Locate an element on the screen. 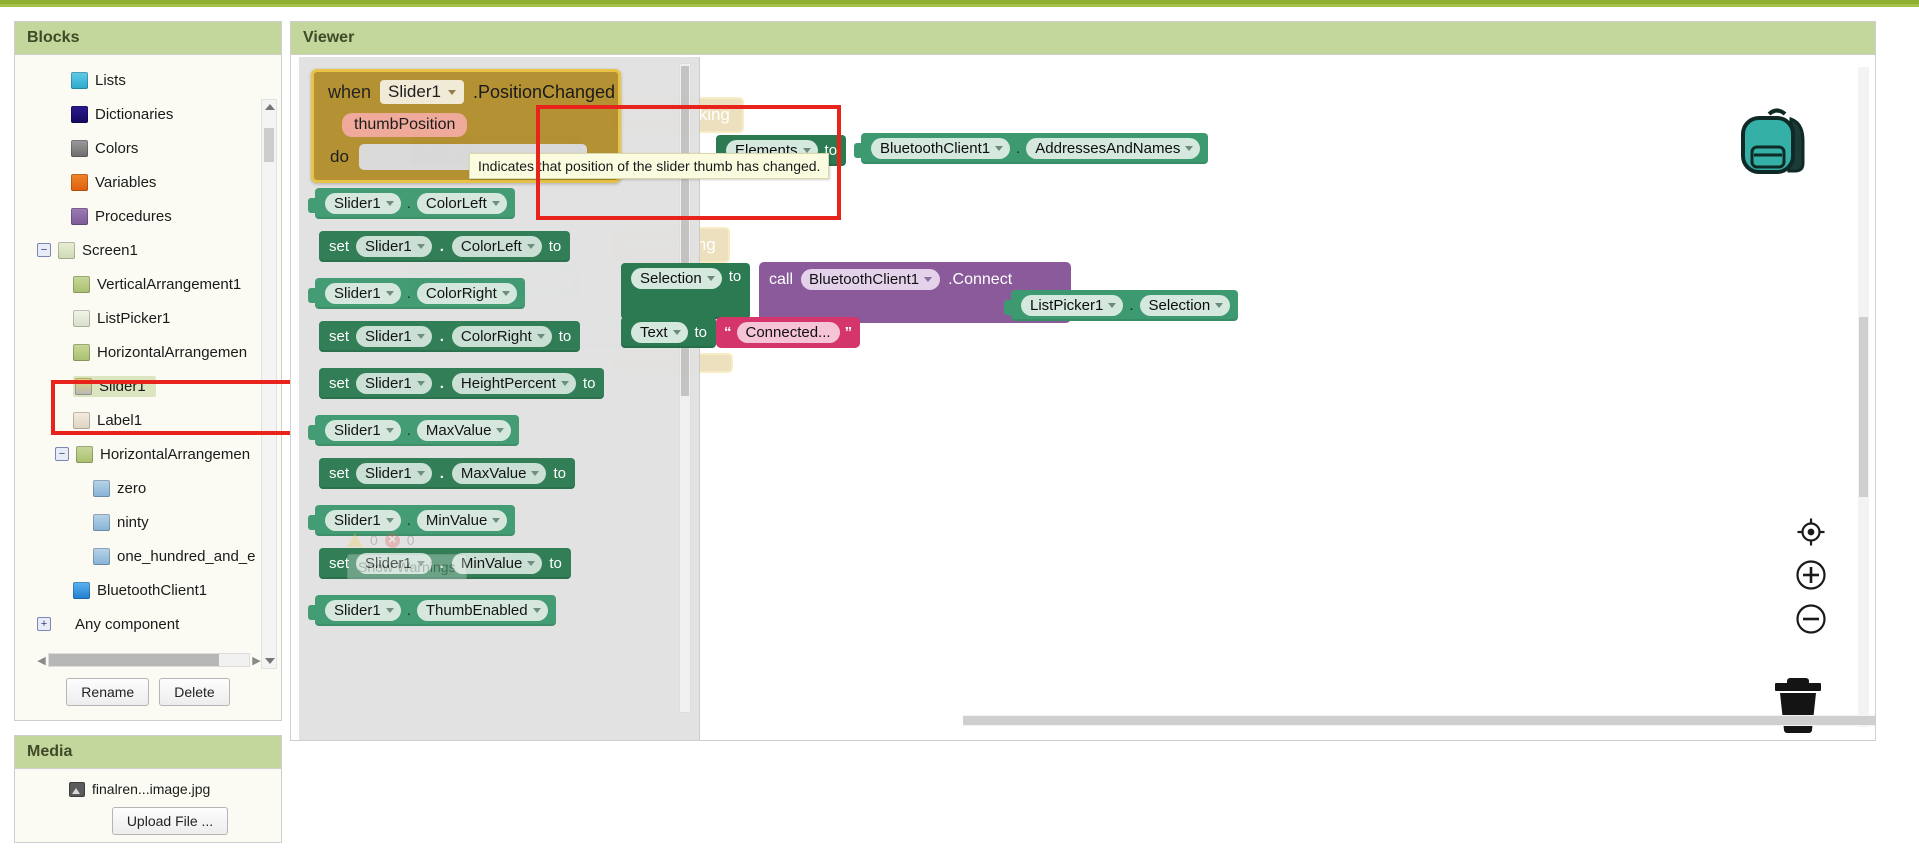  canvas-horizontal-scrollbar is located at coordinates (1419, 720).